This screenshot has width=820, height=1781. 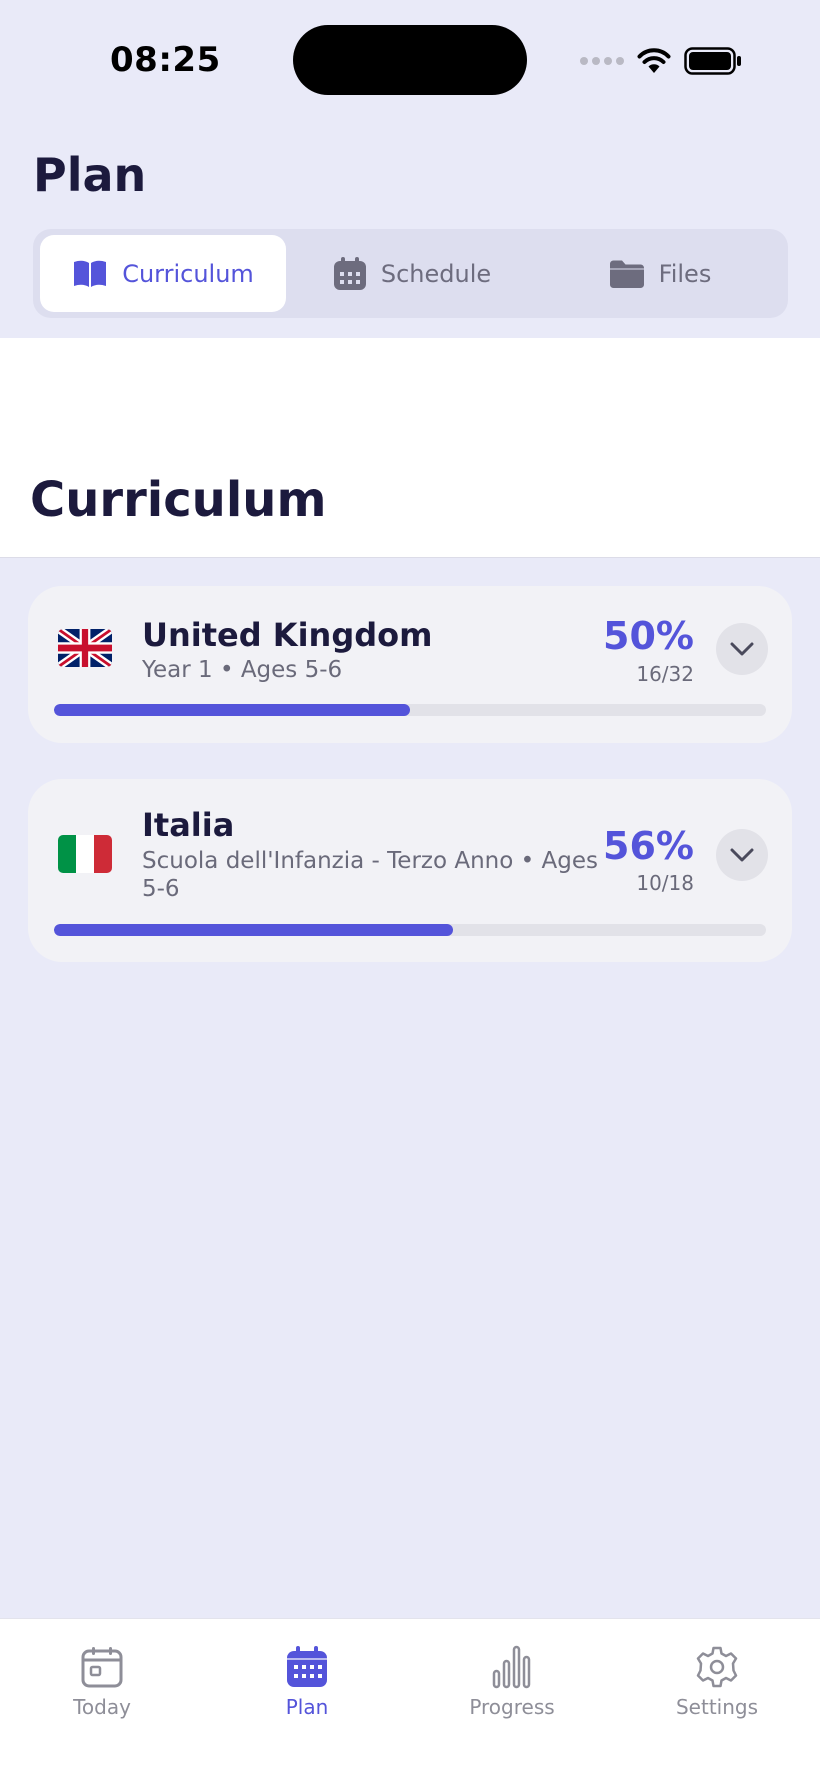 I want to click on book-icon, so click(x=90, y=273).